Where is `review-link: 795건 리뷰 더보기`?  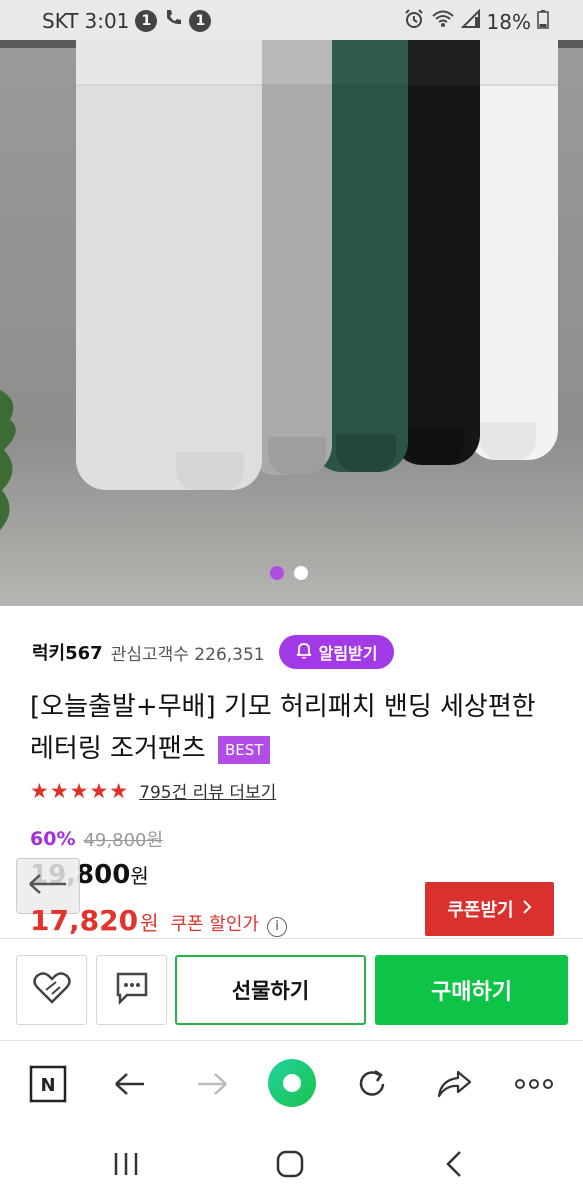 review-link: 795건 리뷰 더보기 is located at coordinates (207, 790).